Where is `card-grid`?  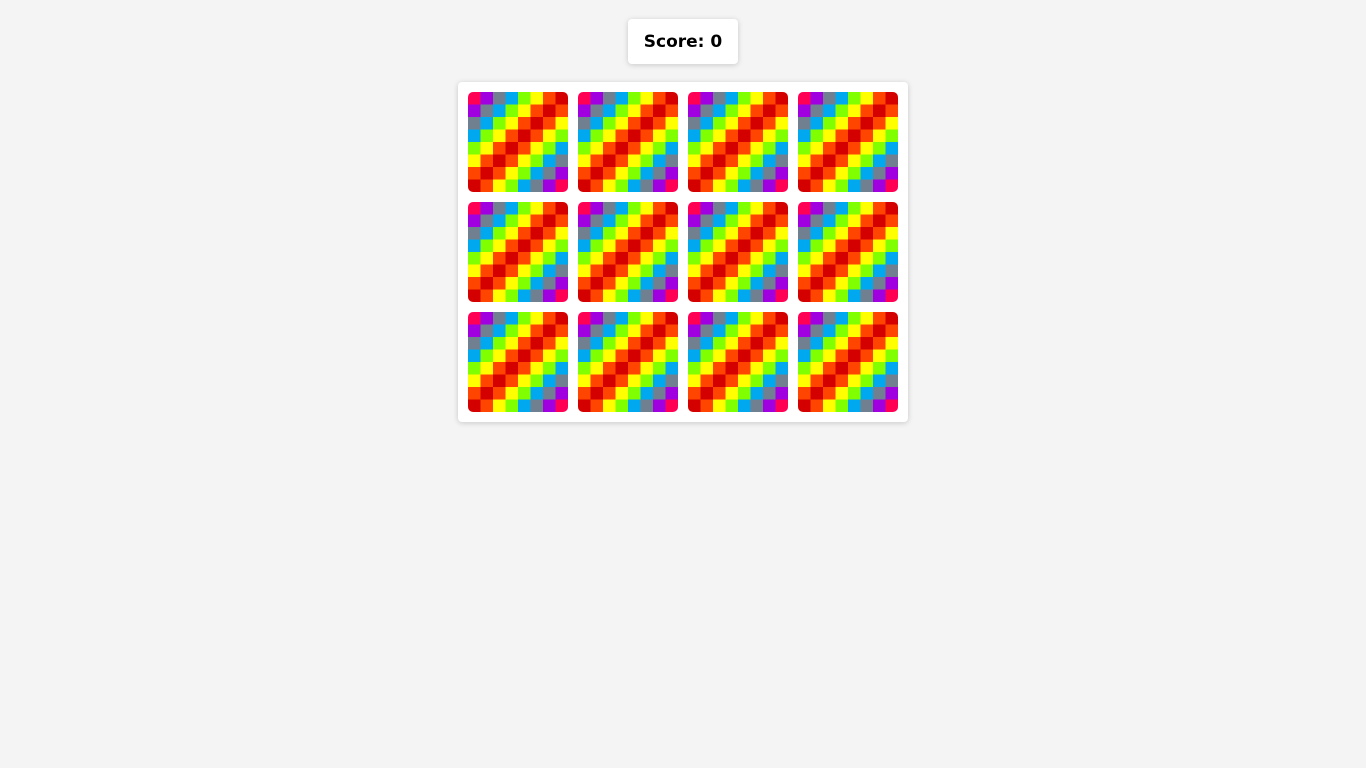 card-grid is located at coordinates (683, 252).